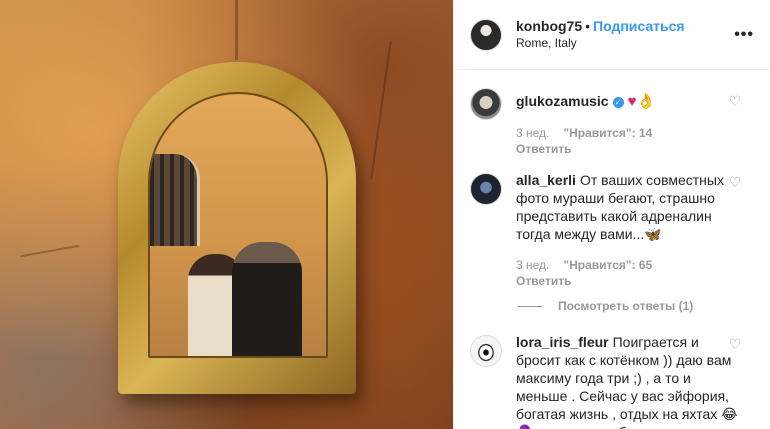 The height and width of the screenshot is (429, 770). What do you see at coordinates (549, 26) in the screenshot?
I see `author-username: konbog75` at bounding box center [549, 26].